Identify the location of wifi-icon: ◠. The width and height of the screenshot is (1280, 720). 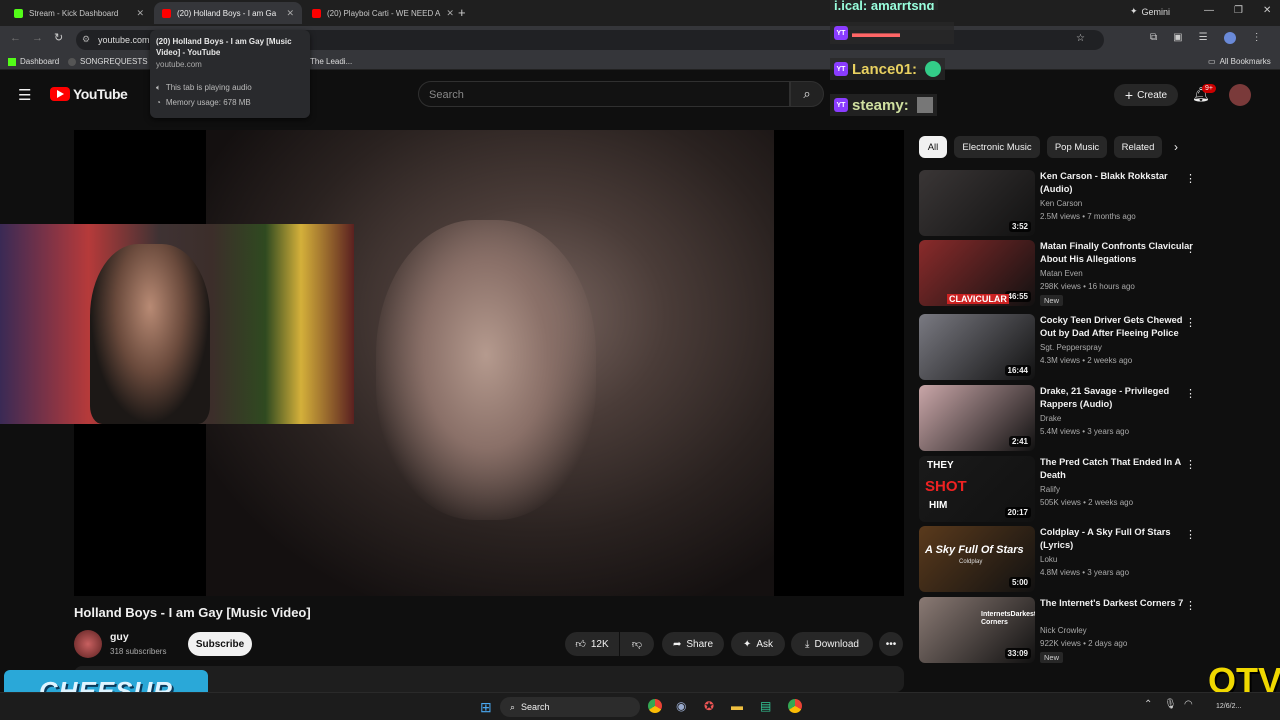
(1188, 704).